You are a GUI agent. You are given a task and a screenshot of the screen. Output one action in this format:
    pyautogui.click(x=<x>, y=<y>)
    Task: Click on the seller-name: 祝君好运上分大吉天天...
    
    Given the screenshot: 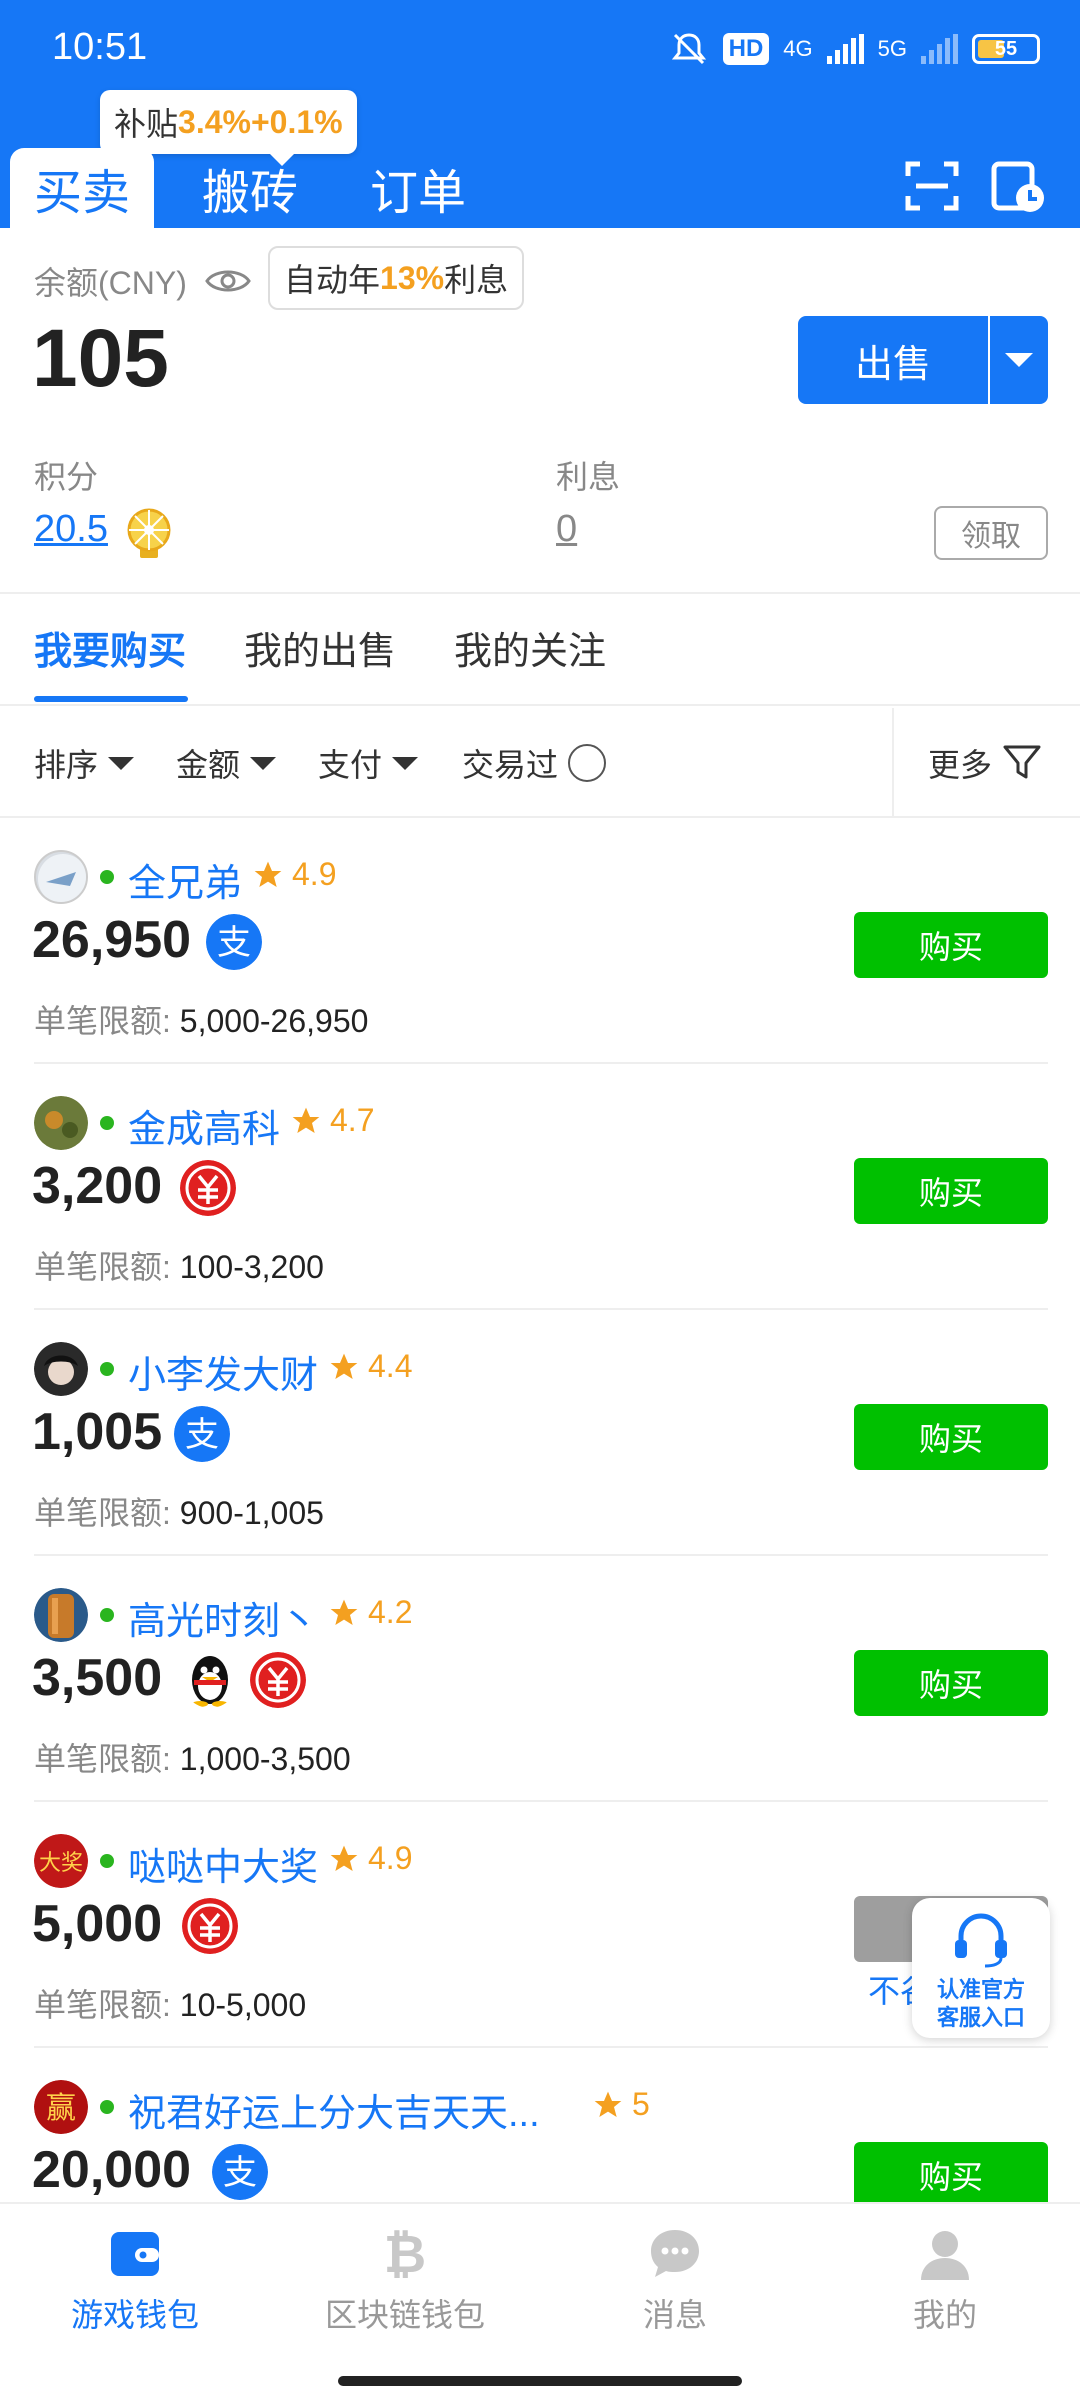 What is the action you would take?
    pyautogui.click(x=334, y=2109)
    